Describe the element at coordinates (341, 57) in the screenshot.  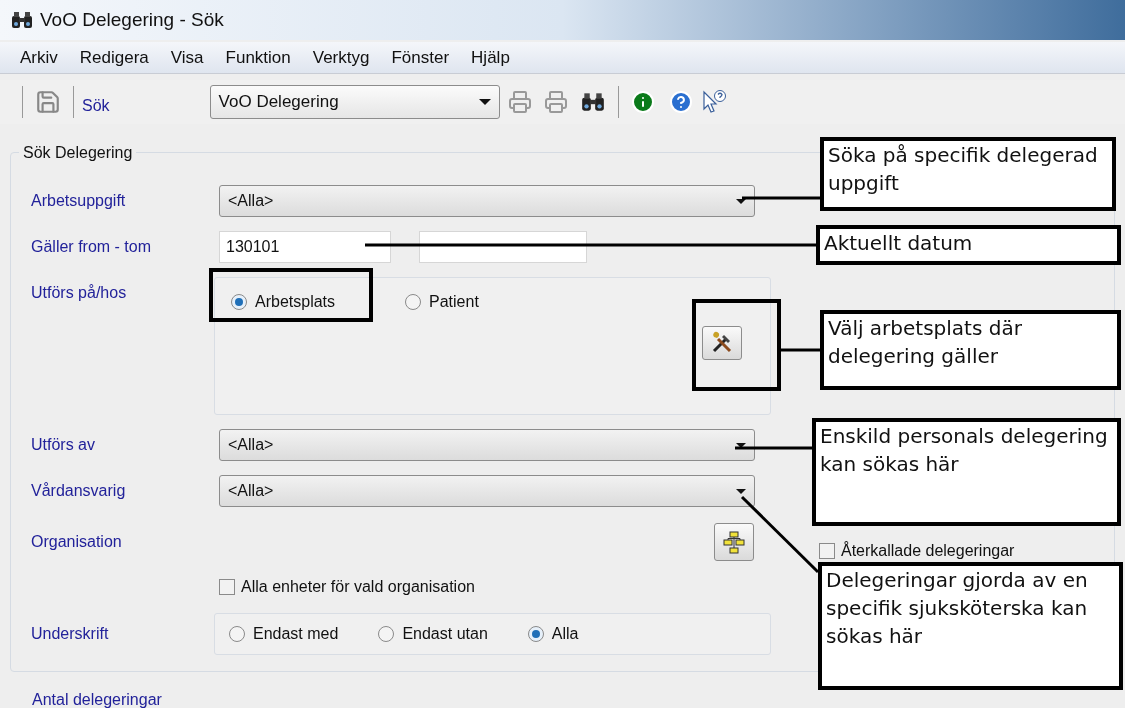
I see `menu-item: Verktyg` at that location.